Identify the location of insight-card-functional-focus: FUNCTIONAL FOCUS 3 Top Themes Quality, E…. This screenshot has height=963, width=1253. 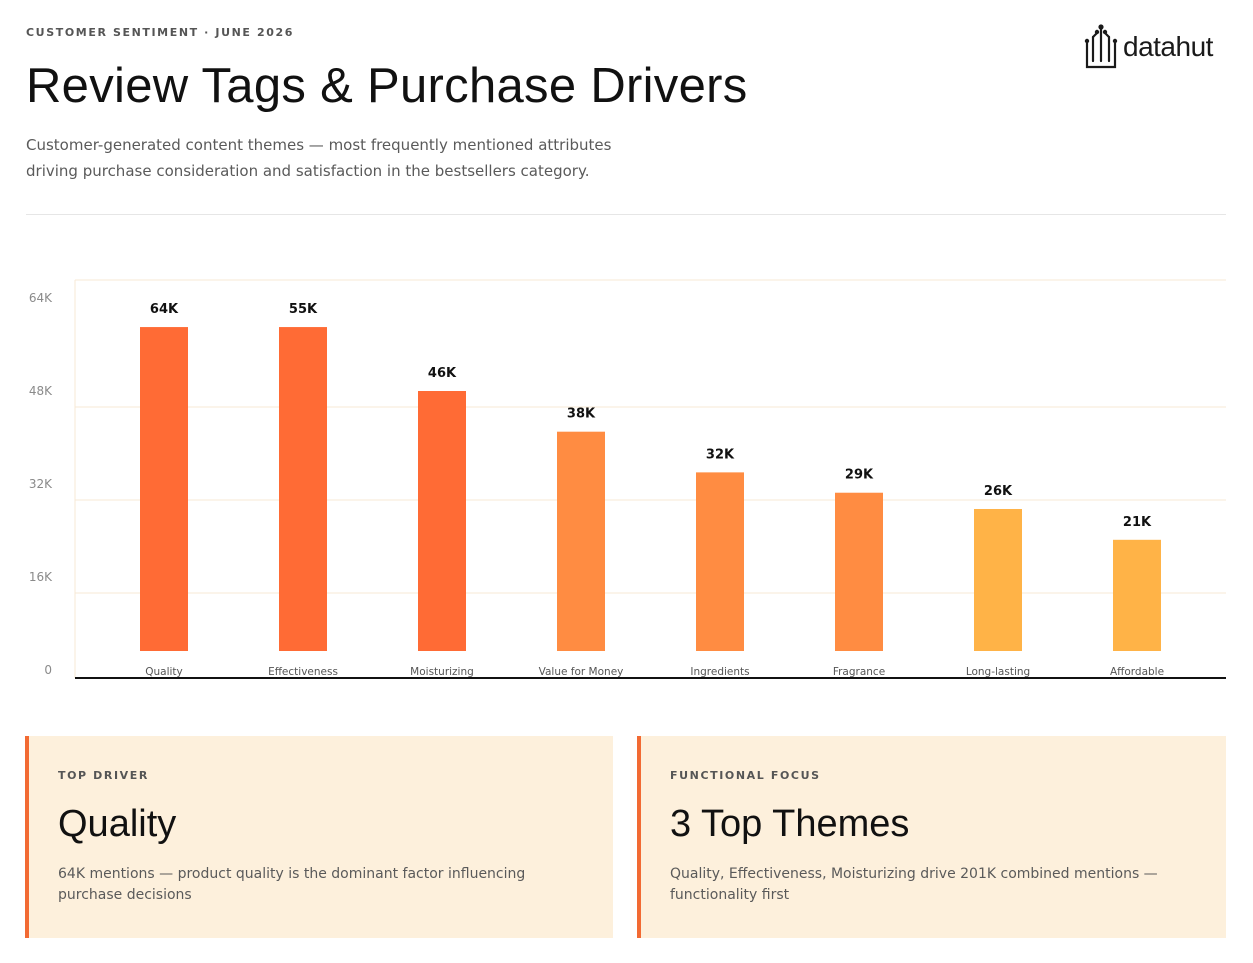
(931, 837).